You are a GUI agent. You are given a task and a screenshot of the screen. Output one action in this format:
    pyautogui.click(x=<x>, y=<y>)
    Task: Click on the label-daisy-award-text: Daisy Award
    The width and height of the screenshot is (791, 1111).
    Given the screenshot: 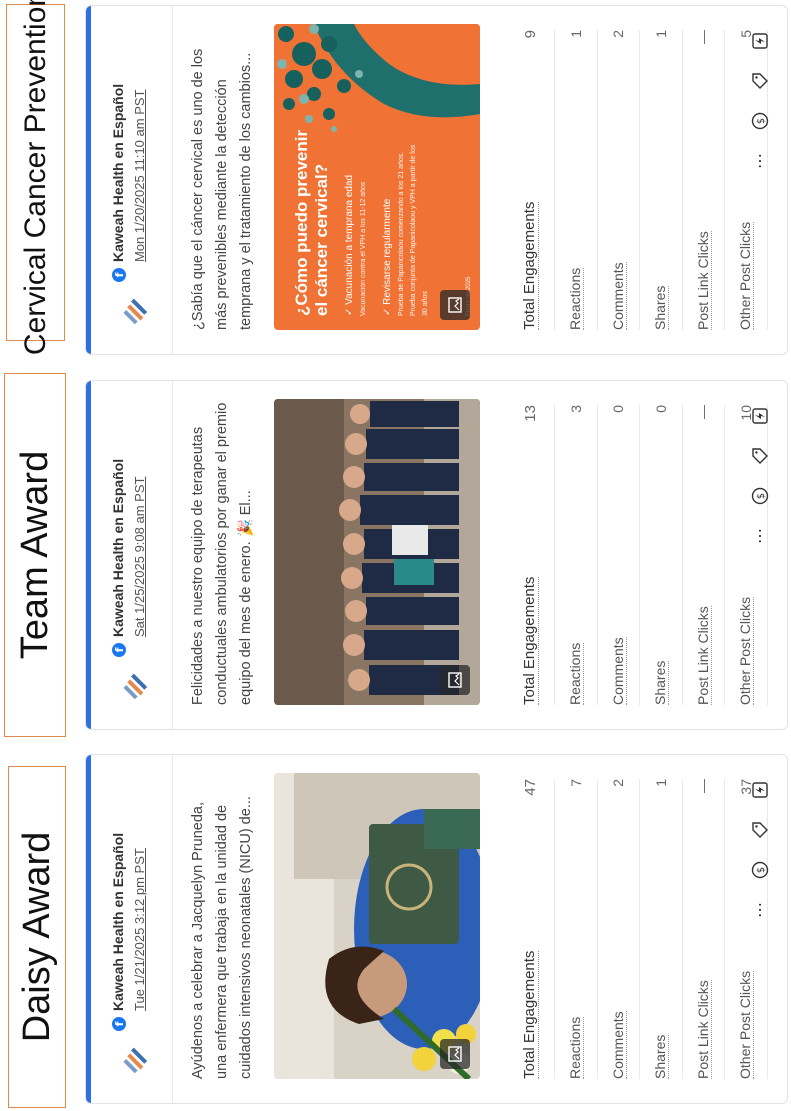 What is the action you would take?
    pyautogui.click(x=36, y=937)
    